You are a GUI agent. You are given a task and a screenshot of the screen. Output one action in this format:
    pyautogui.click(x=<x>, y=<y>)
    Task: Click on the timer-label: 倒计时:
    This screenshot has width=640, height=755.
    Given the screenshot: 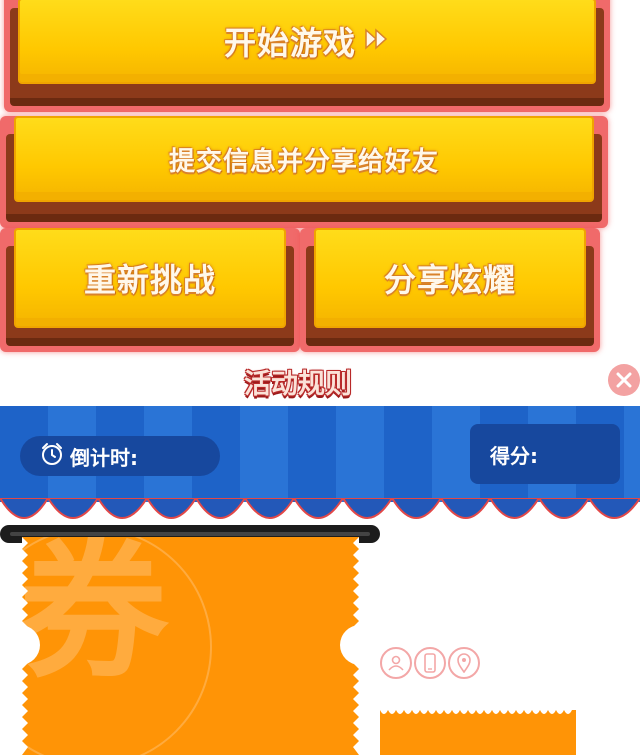 What is the action you would take?
    pyautogui.click(x=104, y=457)
    